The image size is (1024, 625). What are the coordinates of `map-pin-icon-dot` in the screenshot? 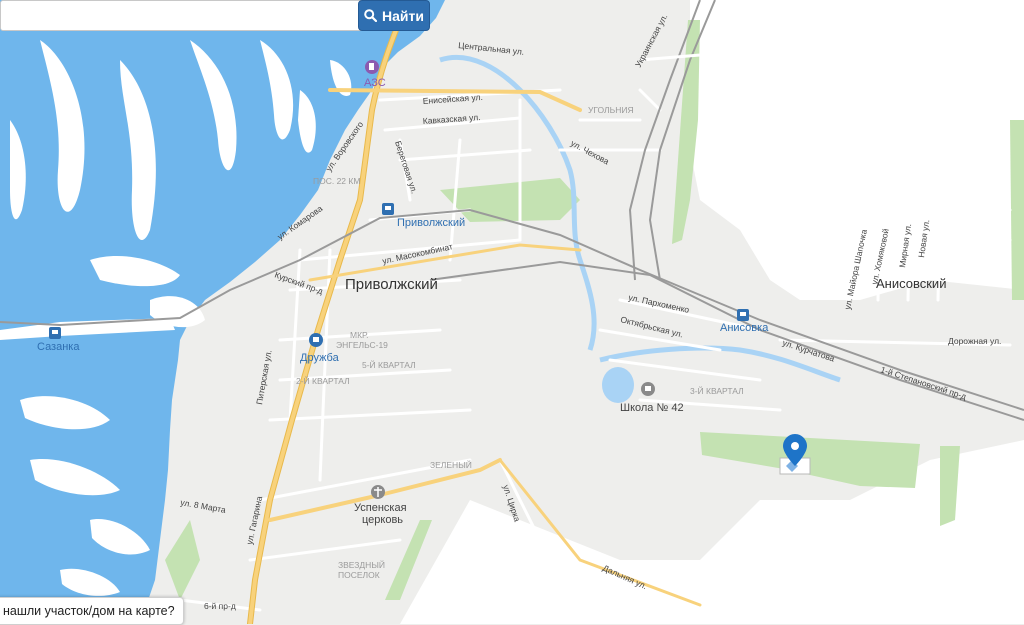 It's located at (795, 446).